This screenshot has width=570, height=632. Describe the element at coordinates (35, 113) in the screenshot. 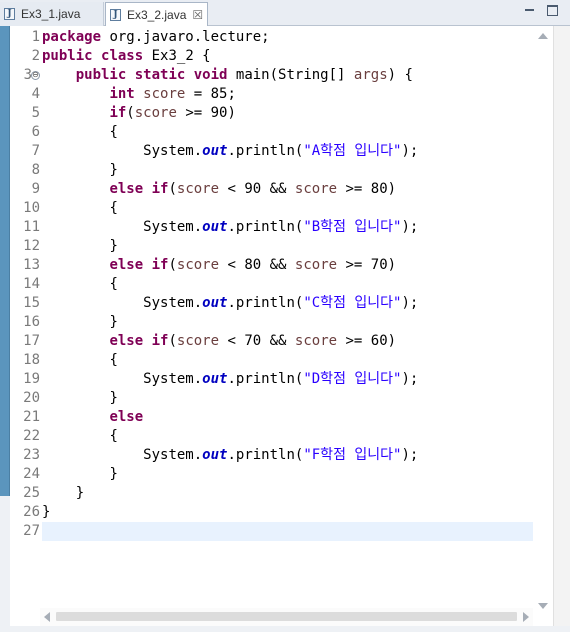

I see `line-number: 5` at that location.